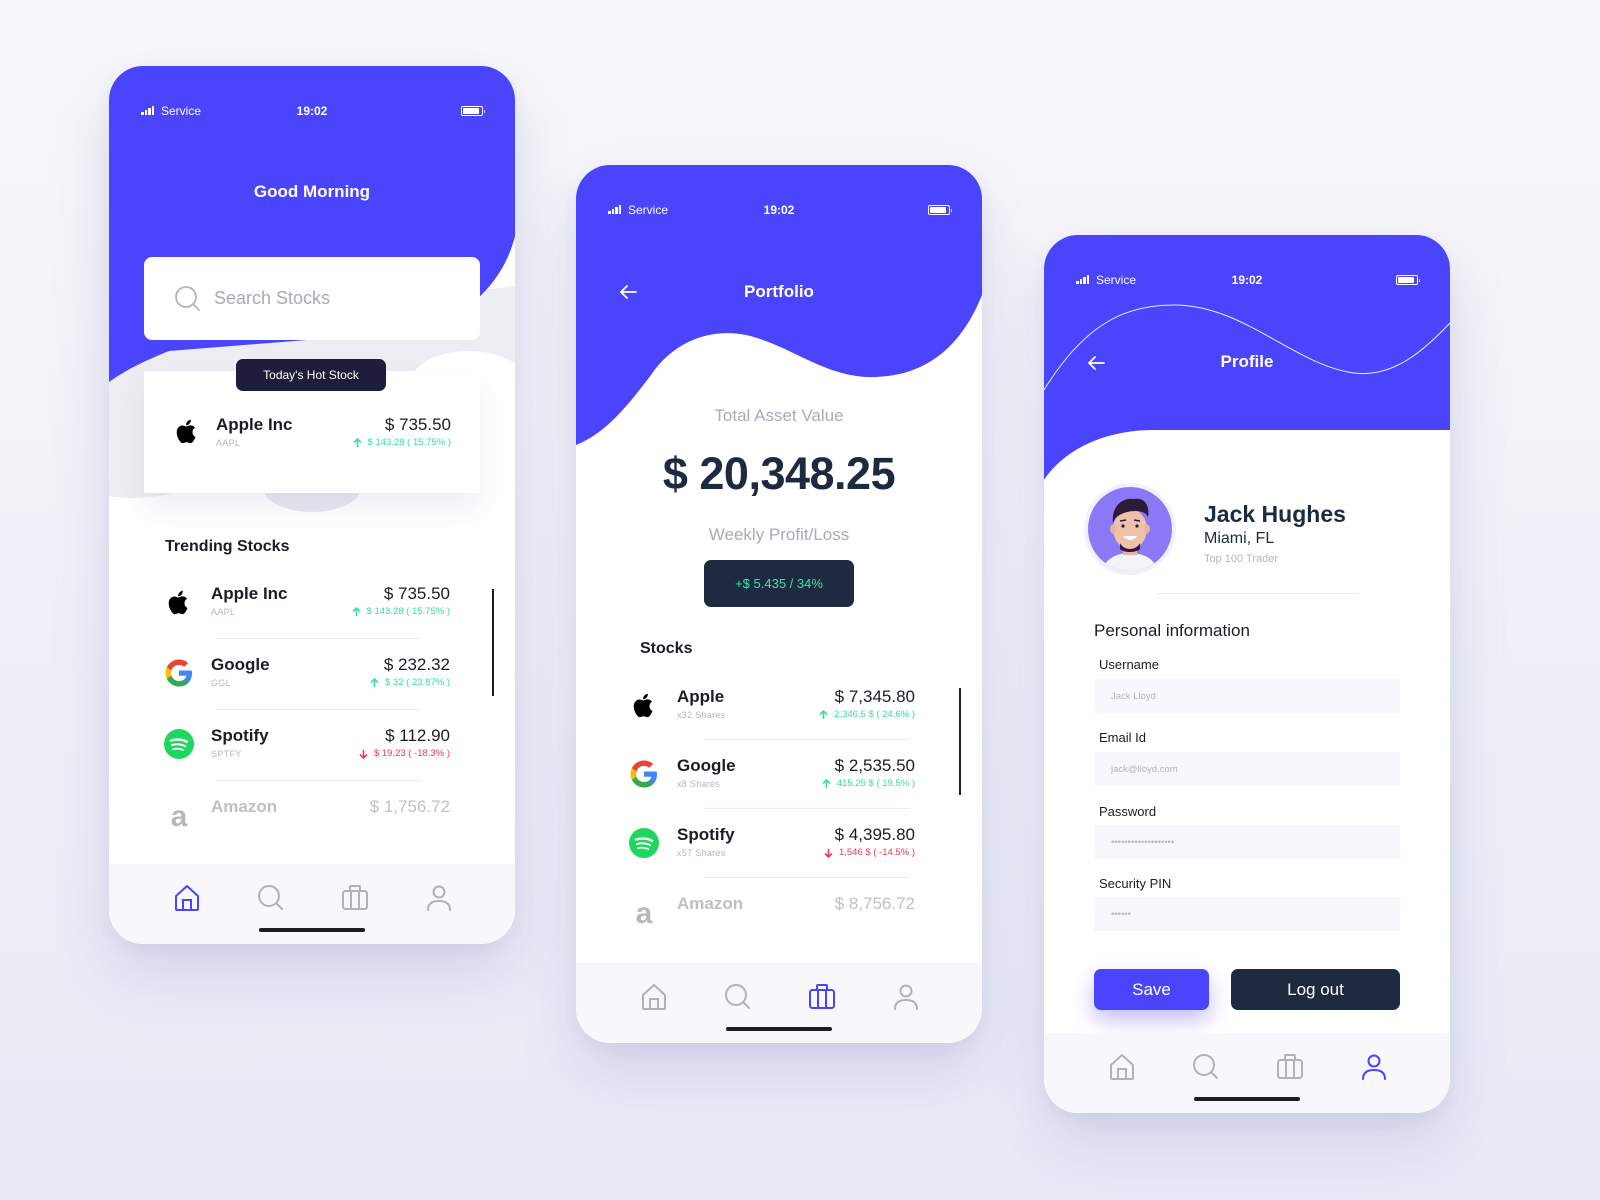 The height and width of the screenshot is (1200, 1600). What do you see at coordinates (1172, 630) in the screenshot?
I see `personal-info-title: Personal information` at bounding box center [1172, 630].